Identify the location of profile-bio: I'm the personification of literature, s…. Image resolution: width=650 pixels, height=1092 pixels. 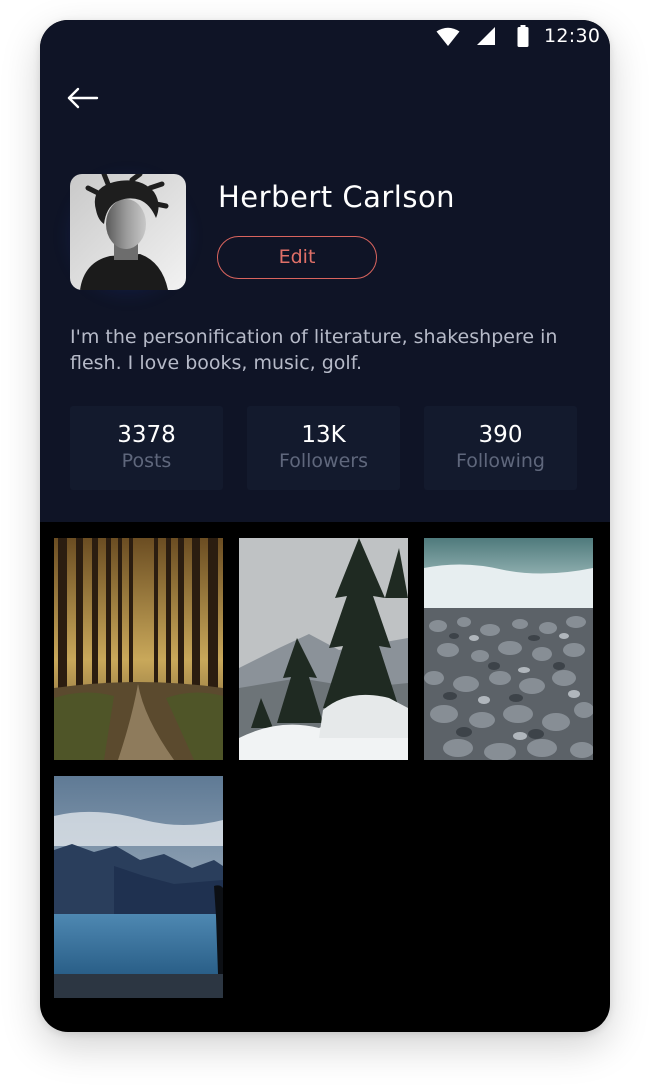
(314, 350).